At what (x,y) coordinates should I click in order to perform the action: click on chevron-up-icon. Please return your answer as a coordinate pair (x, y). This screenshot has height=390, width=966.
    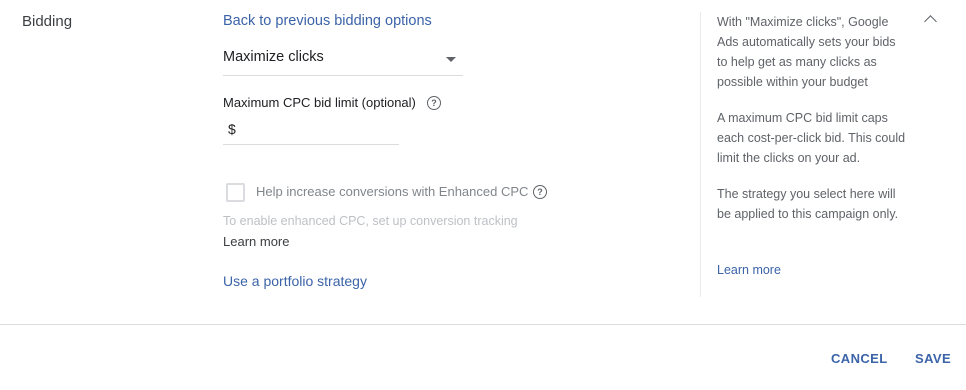
    Looking at the image, I should click on (930, 21).